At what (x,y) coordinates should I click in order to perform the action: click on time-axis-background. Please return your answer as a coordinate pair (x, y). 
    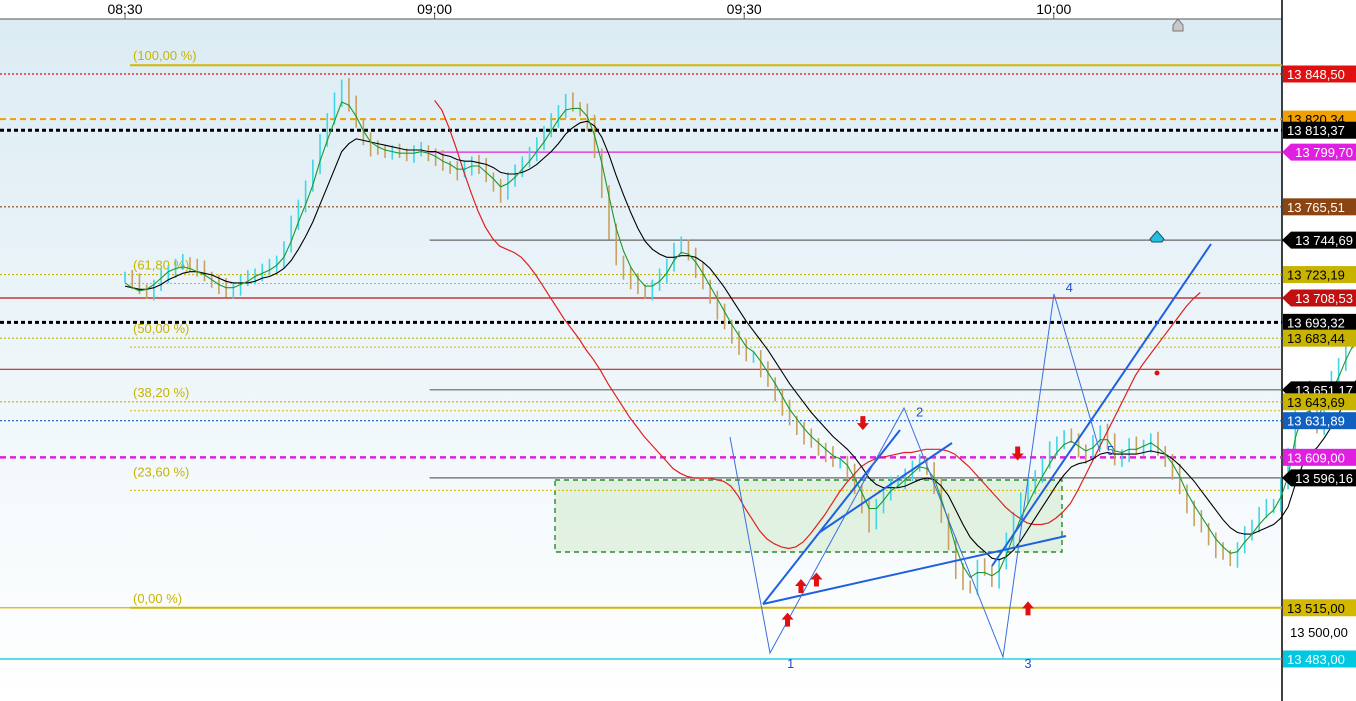
    Looking at the image, I should click on (641, 9).